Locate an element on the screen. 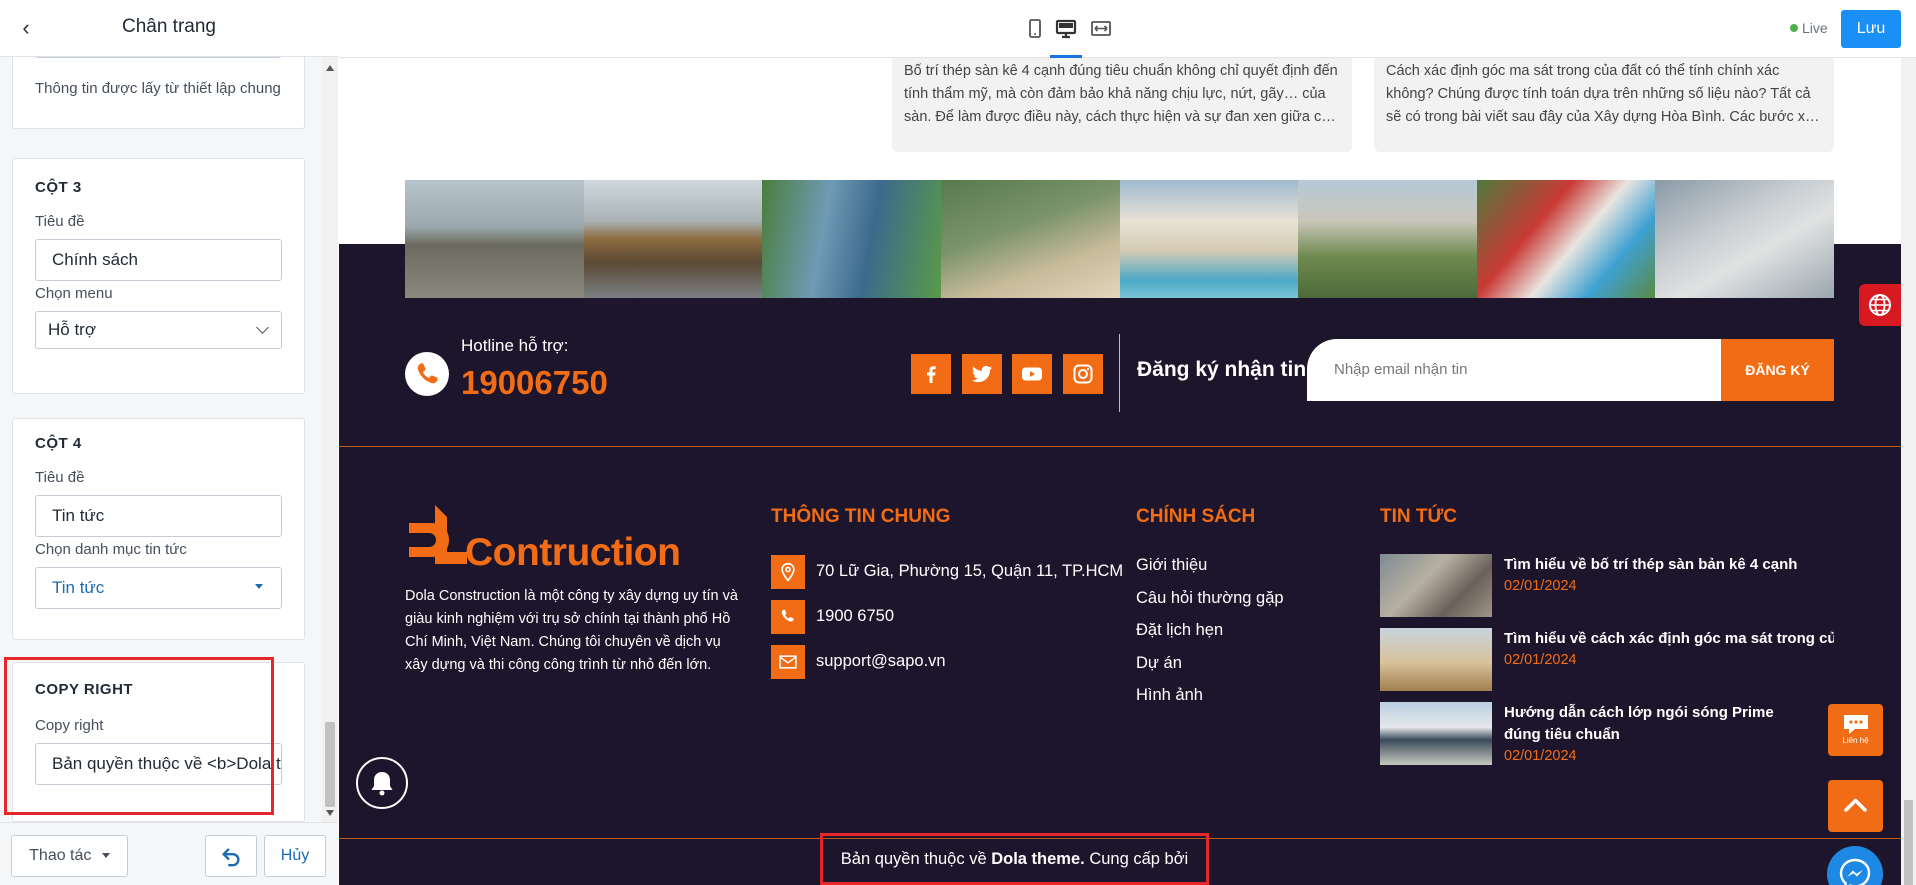 The width and height of the screenshot is (1916, 885). desktop-view-button is located at coordinates (1066, 36).